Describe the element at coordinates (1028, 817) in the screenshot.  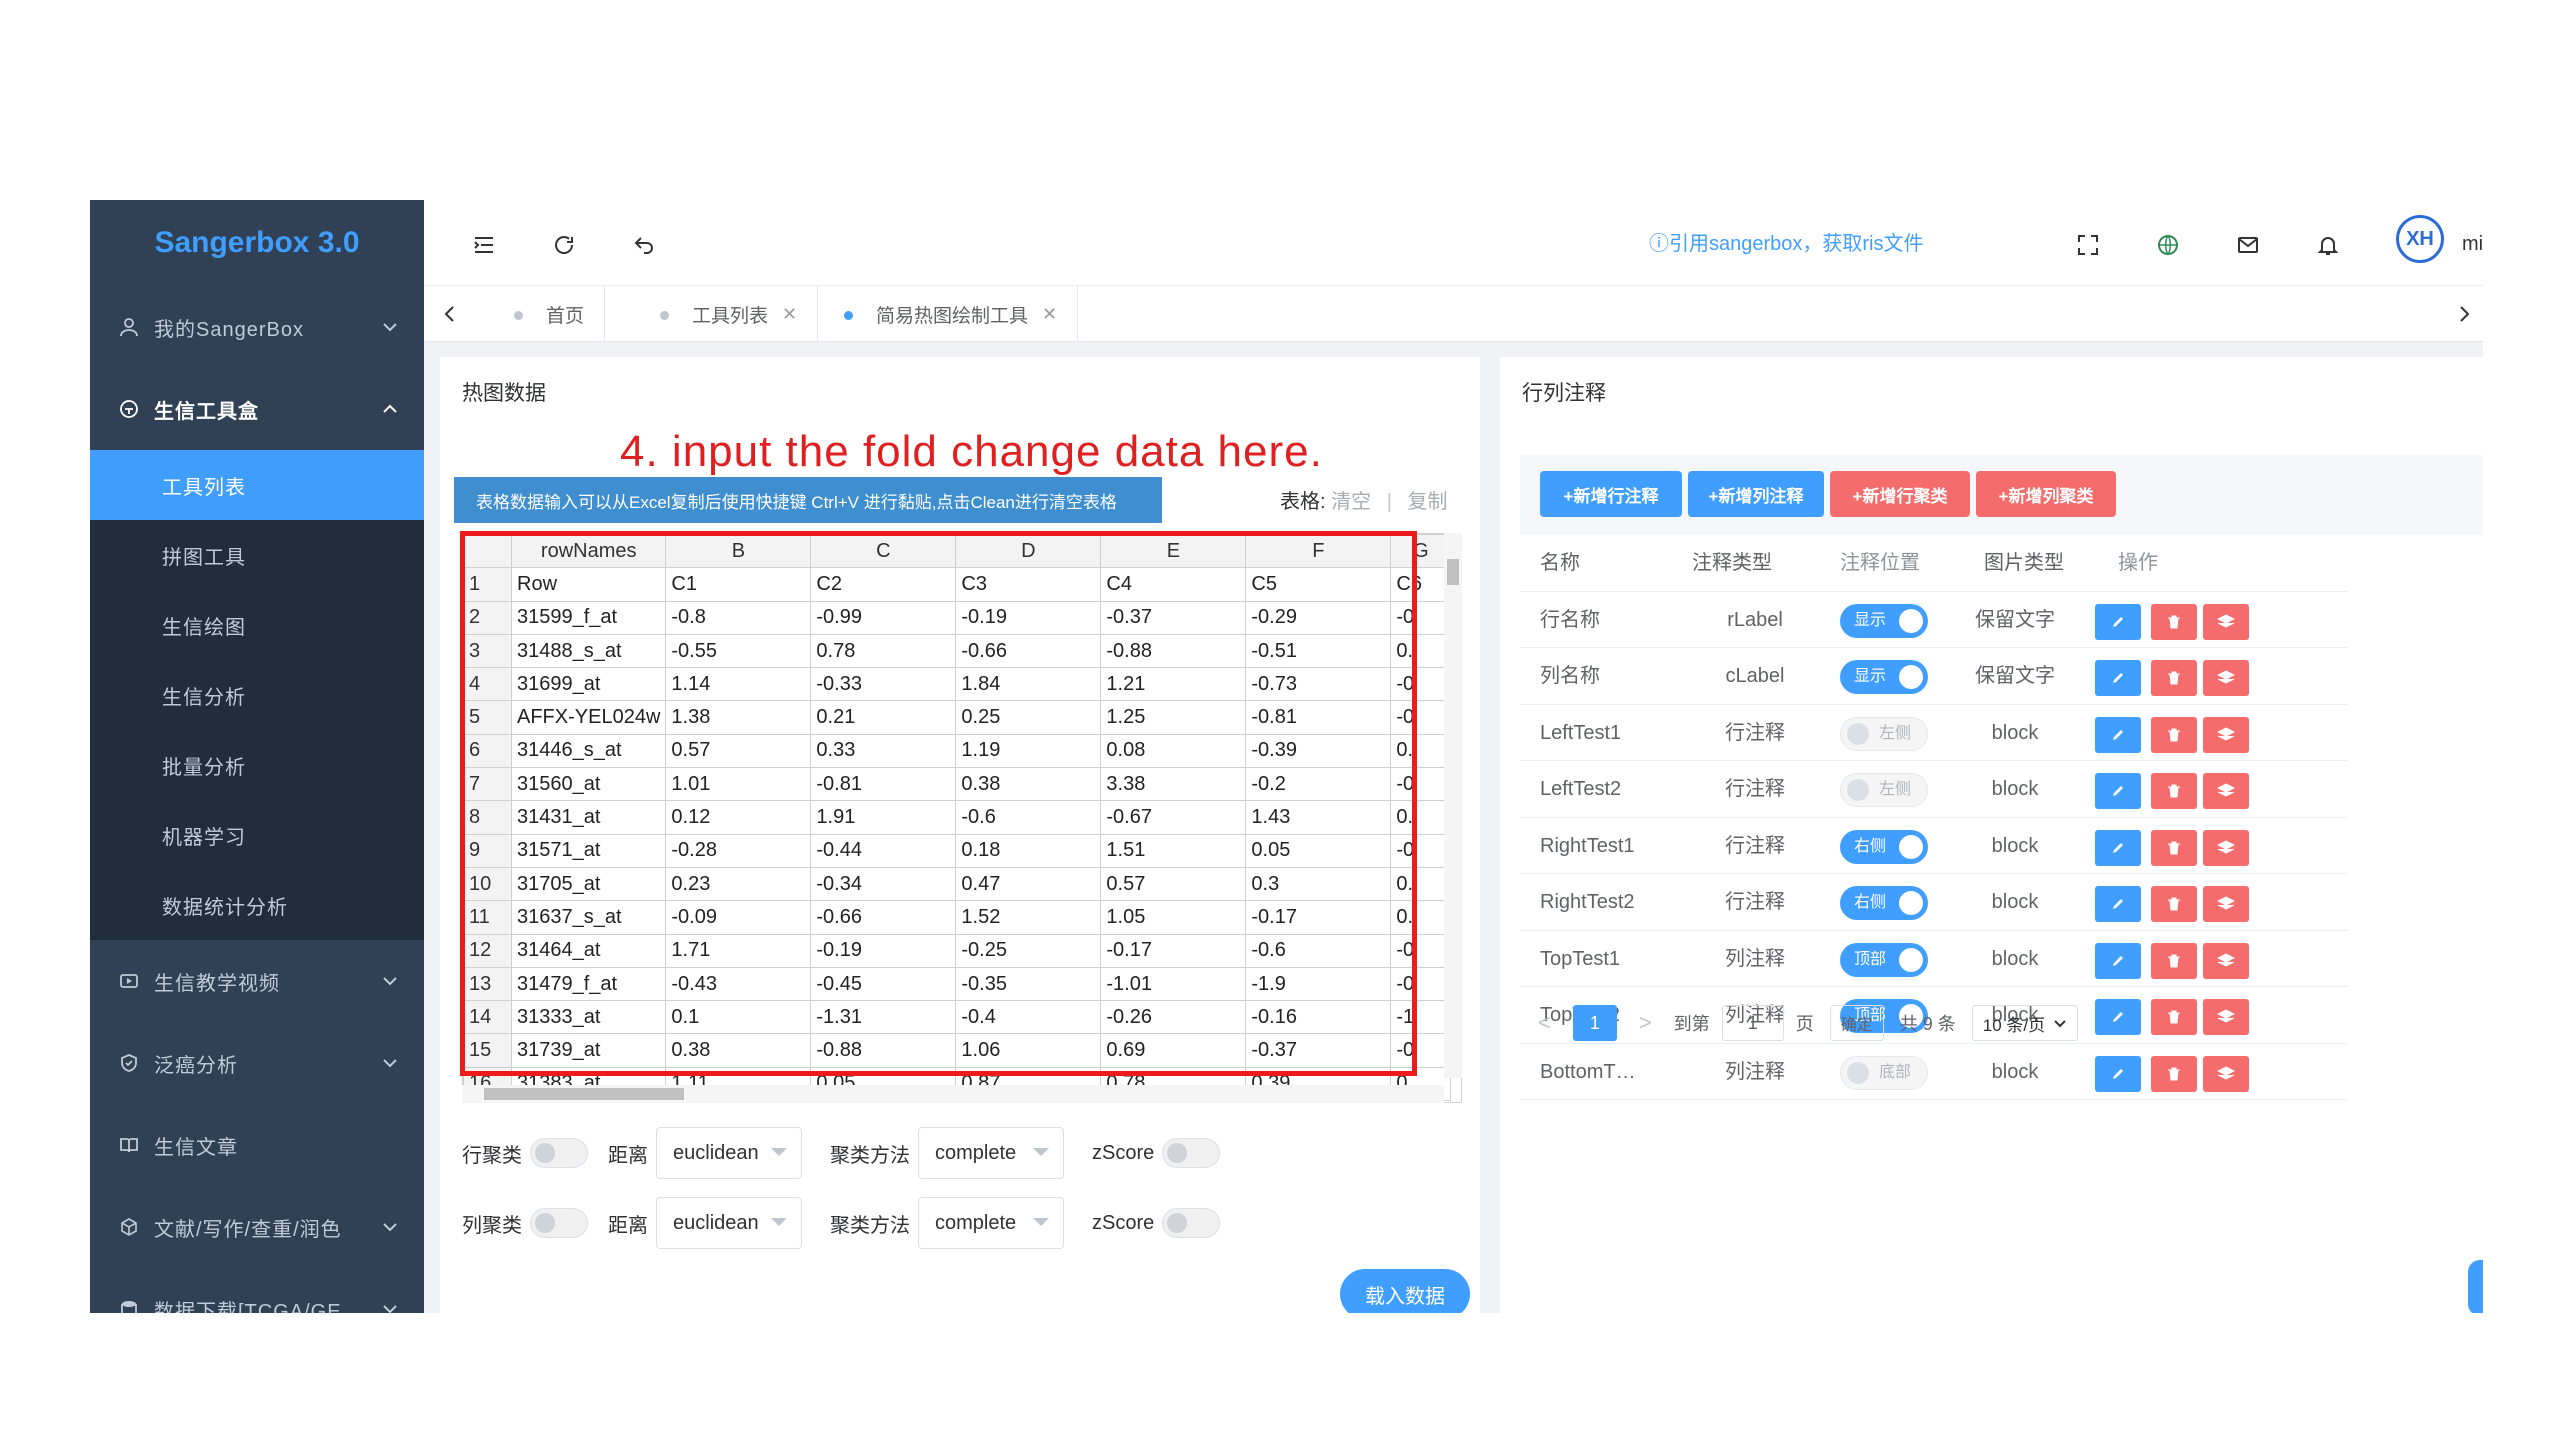
I see `sheet-cell: -0.6` at that location.